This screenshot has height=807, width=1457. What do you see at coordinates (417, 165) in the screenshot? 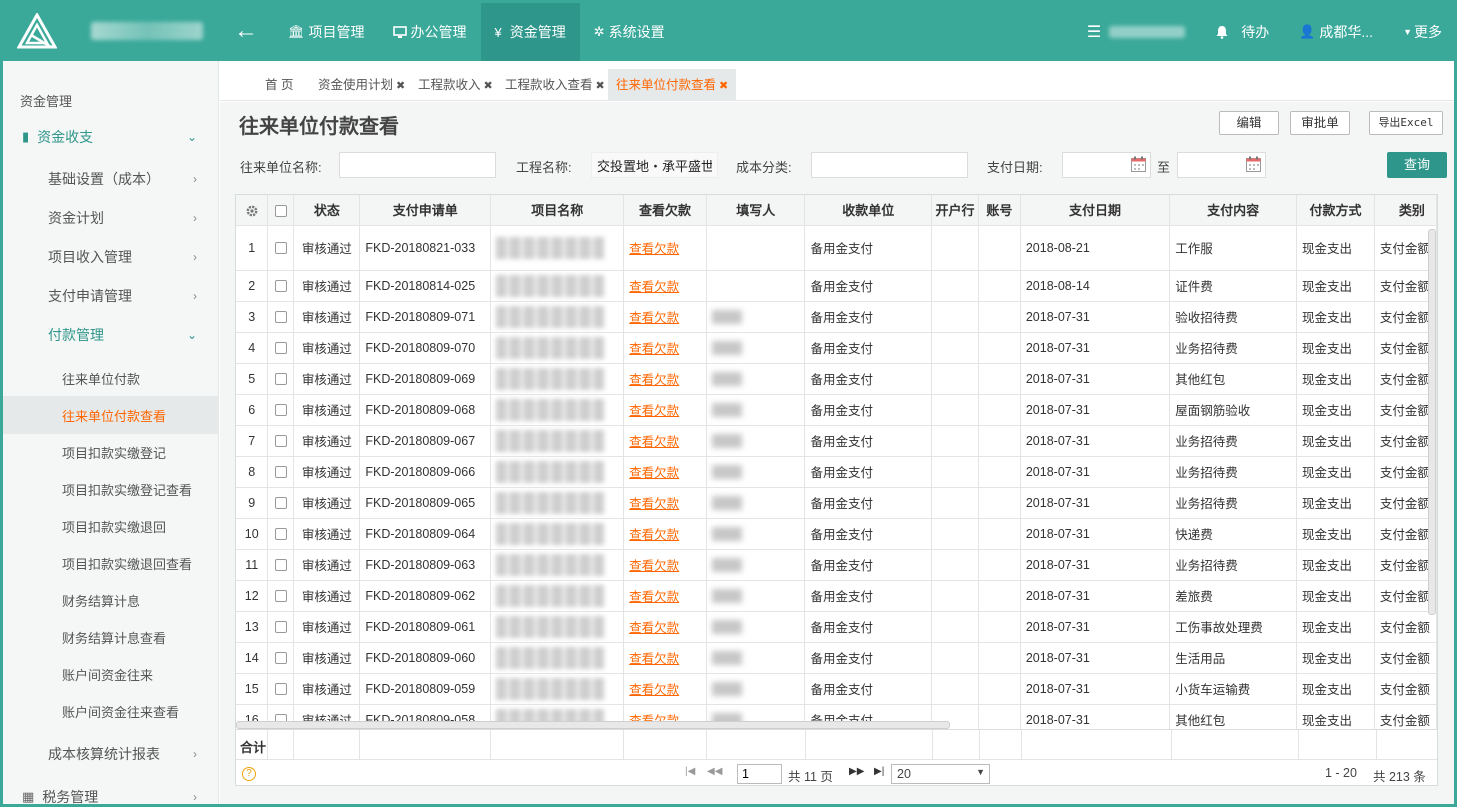
I see `unit-name-input` at bounding box center [417, 165].